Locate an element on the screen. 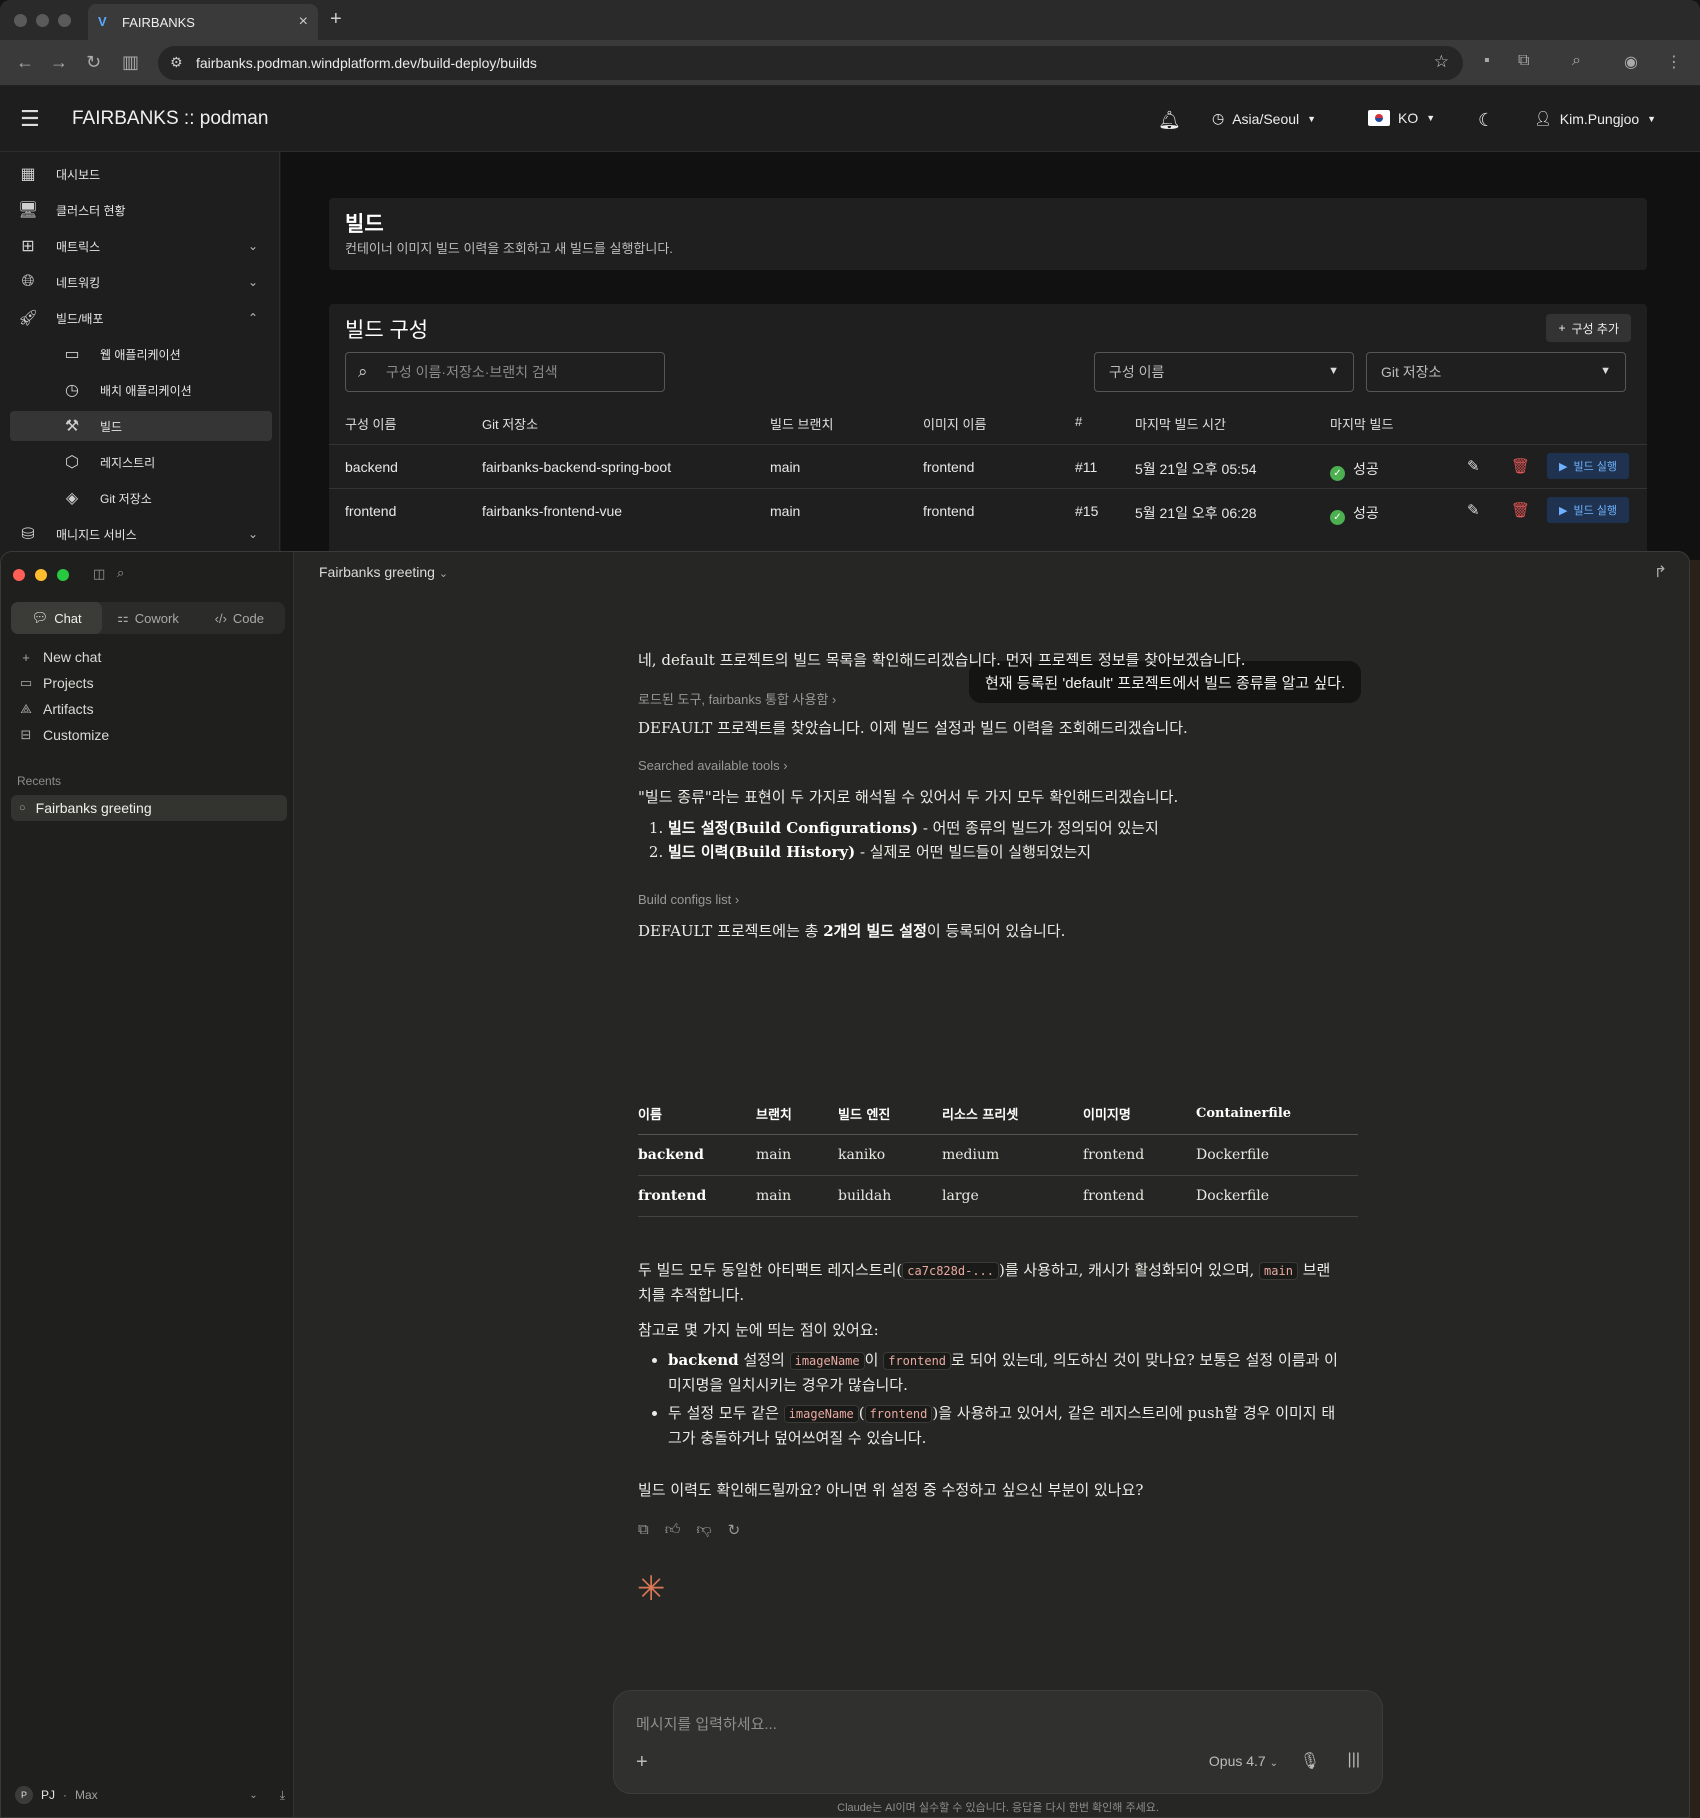 The height and width of the screenshot is (1818, 1700). conversation-title: Fairbanks greeting is located at coordinates (377, 572).